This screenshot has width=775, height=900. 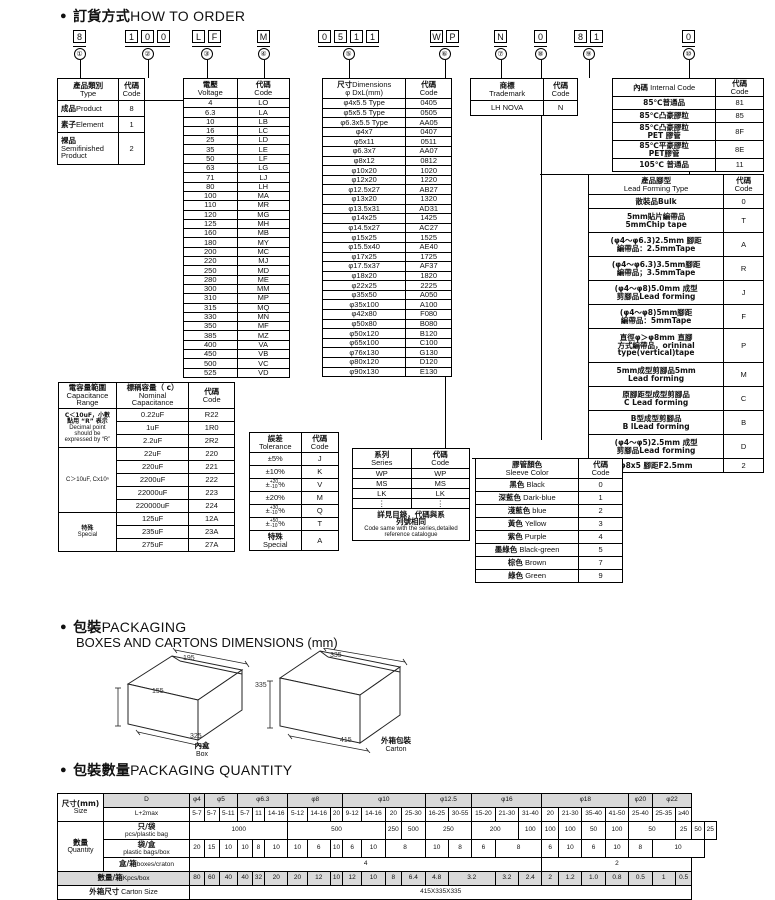 I want to click on dimension-code: 2225, so click(x=428, y=285).